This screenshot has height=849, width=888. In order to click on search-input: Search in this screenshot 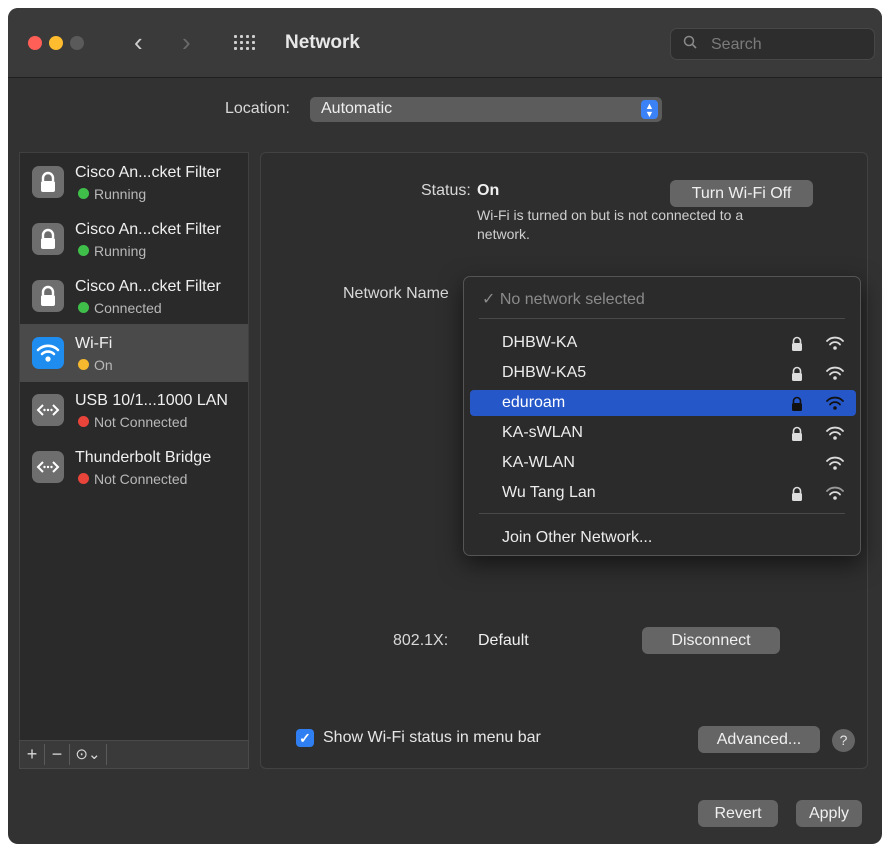, I will do `click(772, 44)`.